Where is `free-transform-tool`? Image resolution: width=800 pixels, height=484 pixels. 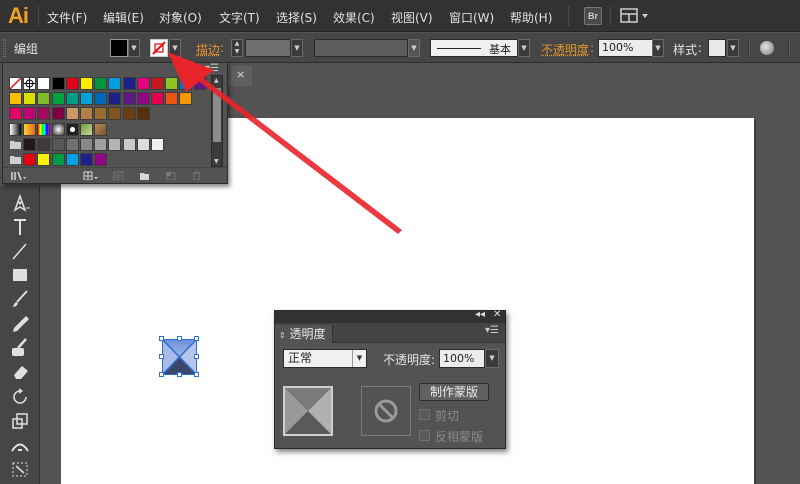 free-transform-tool is located at coordinates (20, 469).